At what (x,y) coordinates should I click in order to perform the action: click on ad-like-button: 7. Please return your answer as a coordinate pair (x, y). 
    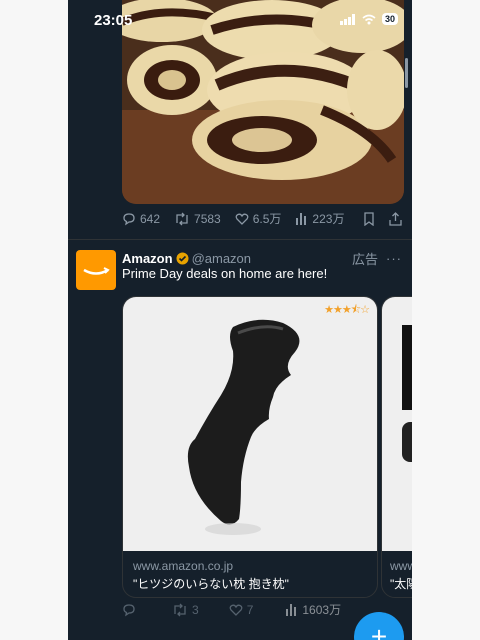
    Looking at the image, I should click on (241, 609).